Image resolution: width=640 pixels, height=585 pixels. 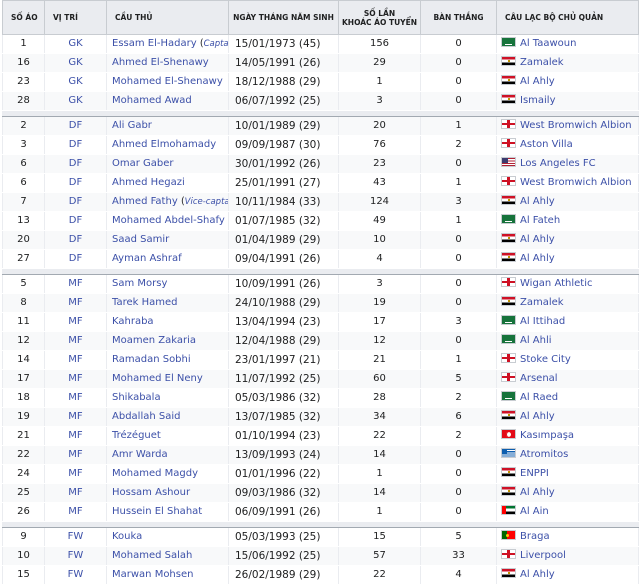 I want to click on player-link: Tarek Hamed, so click(x=144, y=302).